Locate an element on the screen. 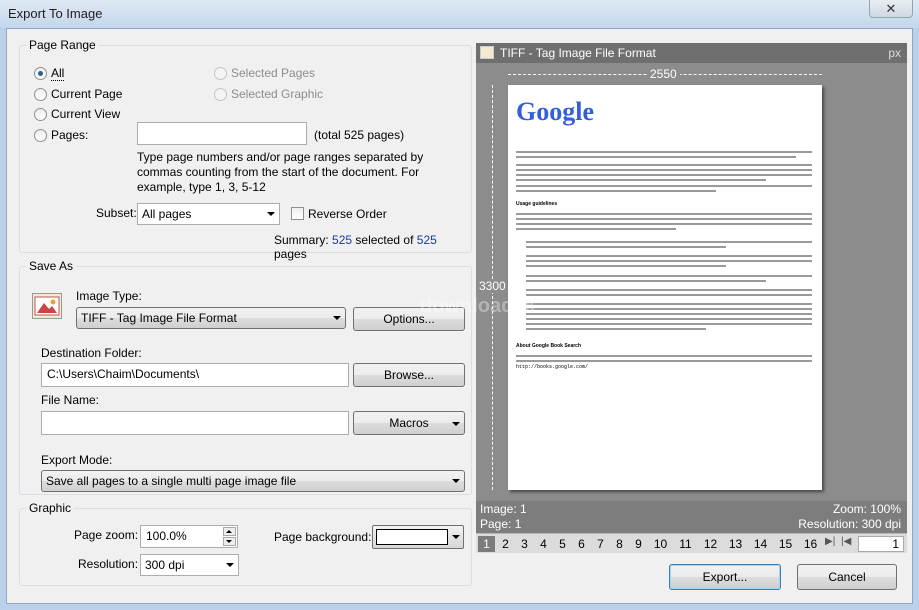 The height and width of the screenshot is (610, 919). export-mode-label: Export Mode: is located at coordinates (77, 460).